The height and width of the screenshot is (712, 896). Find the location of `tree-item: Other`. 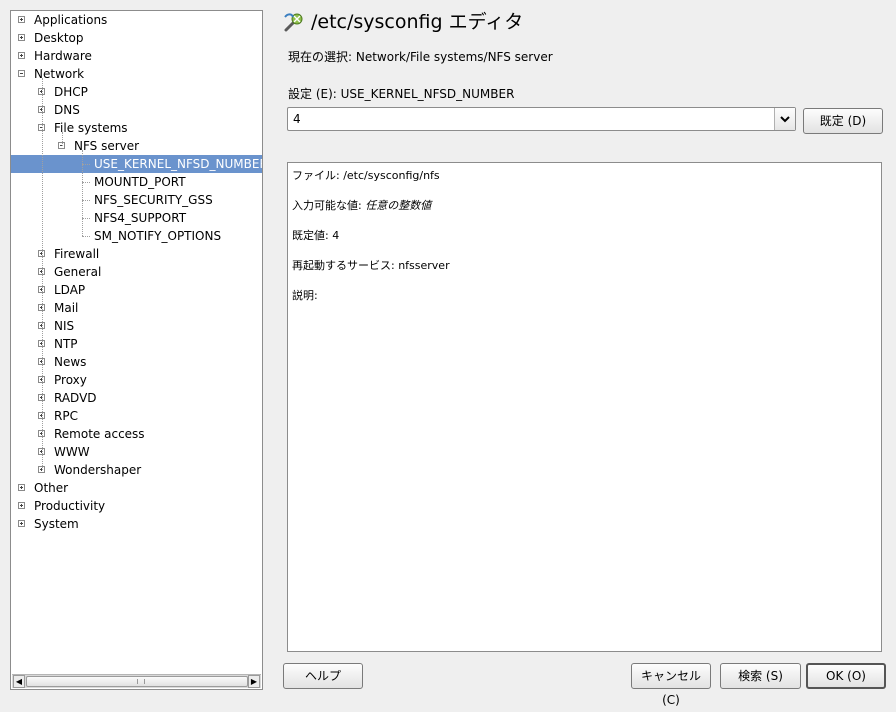

tree-item: Other is located at coordinates (136, 488).